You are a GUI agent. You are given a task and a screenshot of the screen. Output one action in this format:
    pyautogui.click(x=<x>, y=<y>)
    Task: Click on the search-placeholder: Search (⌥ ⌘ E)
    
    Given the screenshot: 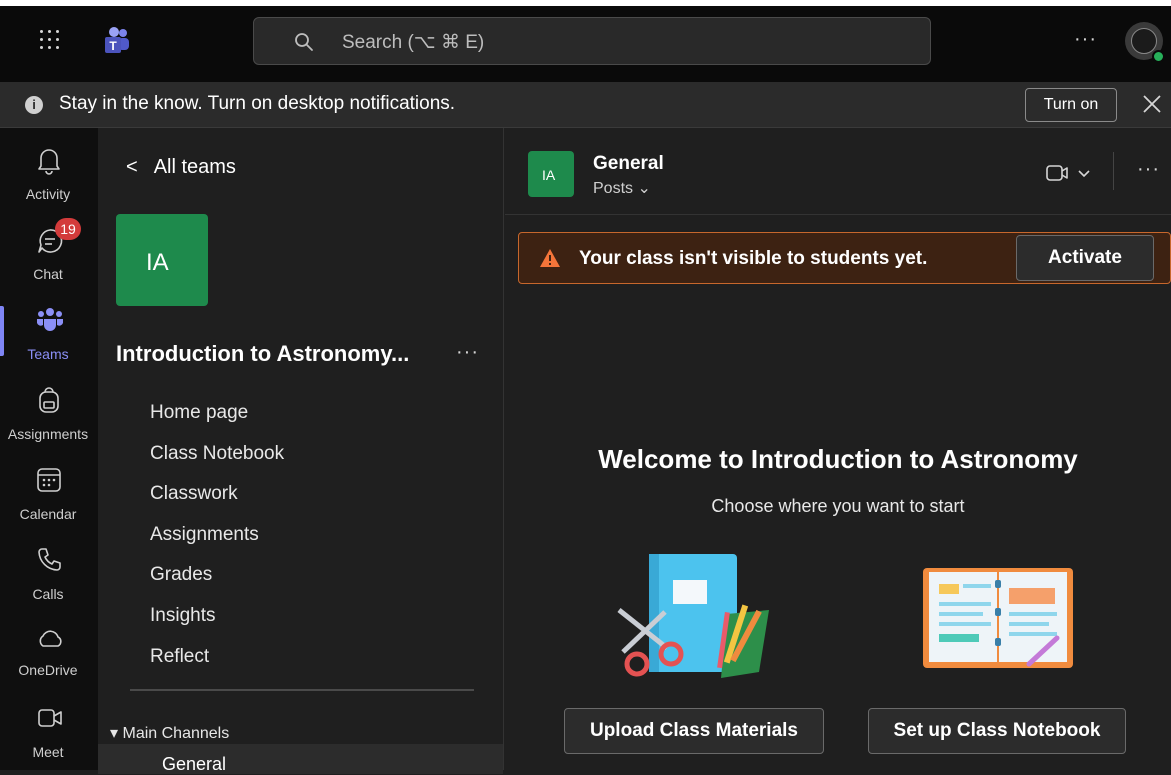 What is the action you would take?
    pyautogui.click(x=413, y=42)
    